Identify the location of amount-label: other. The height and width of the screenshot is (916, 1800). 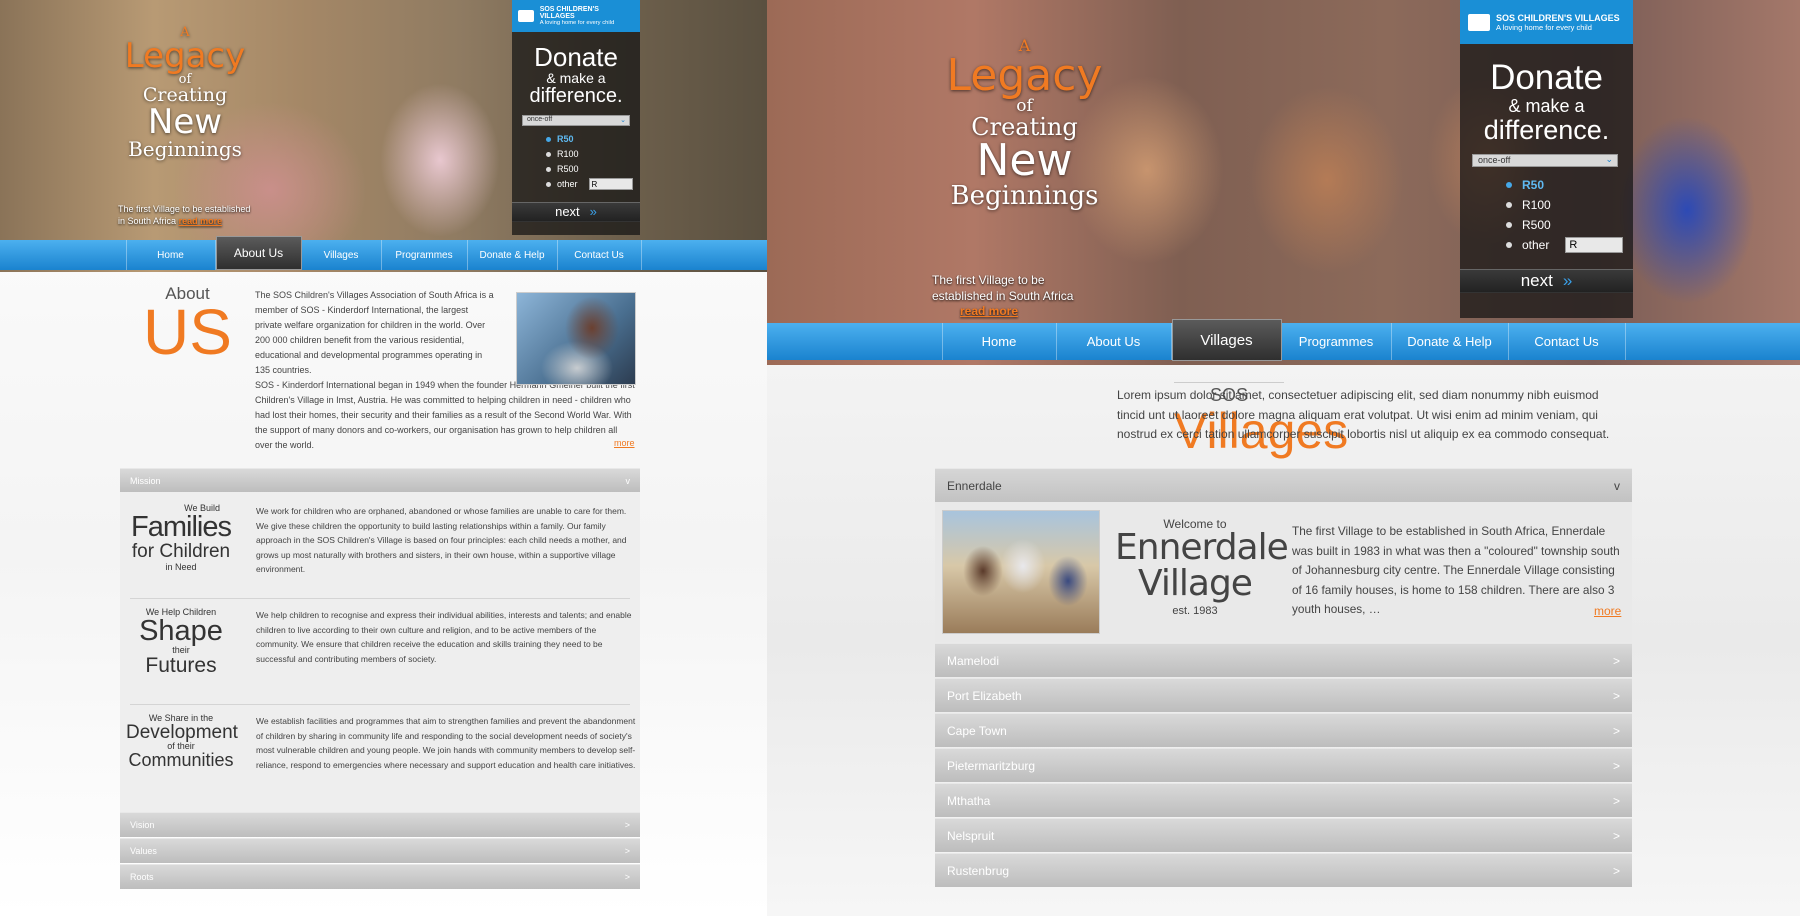
(567, 184).